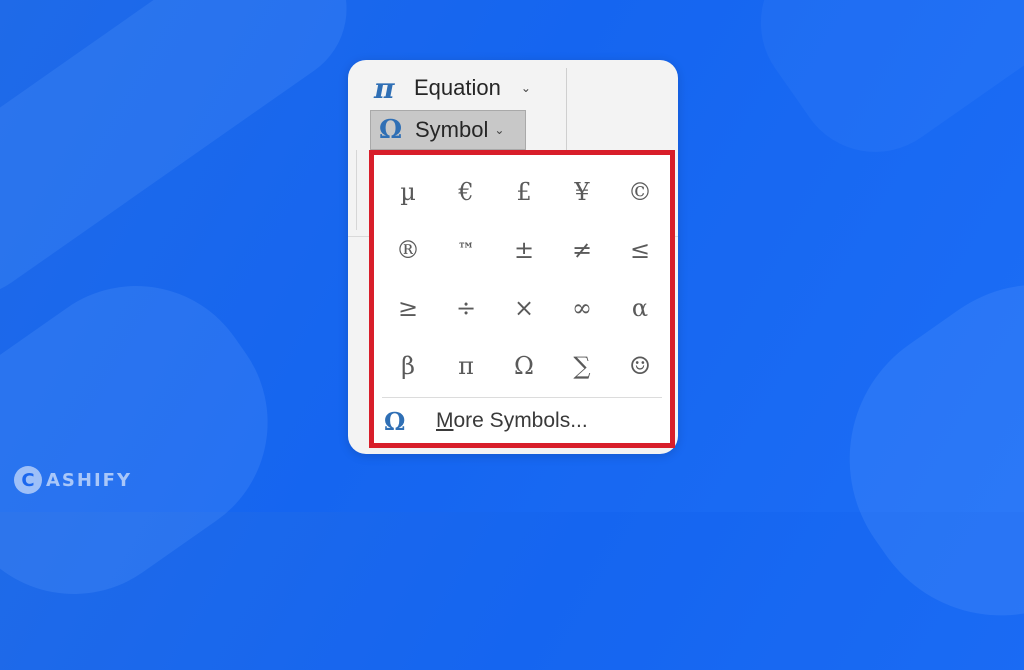  What do you see at coordinates (582, 308) in the screenshot?
I see `symbol-cell: ∞` at bounding box center [582, 308].